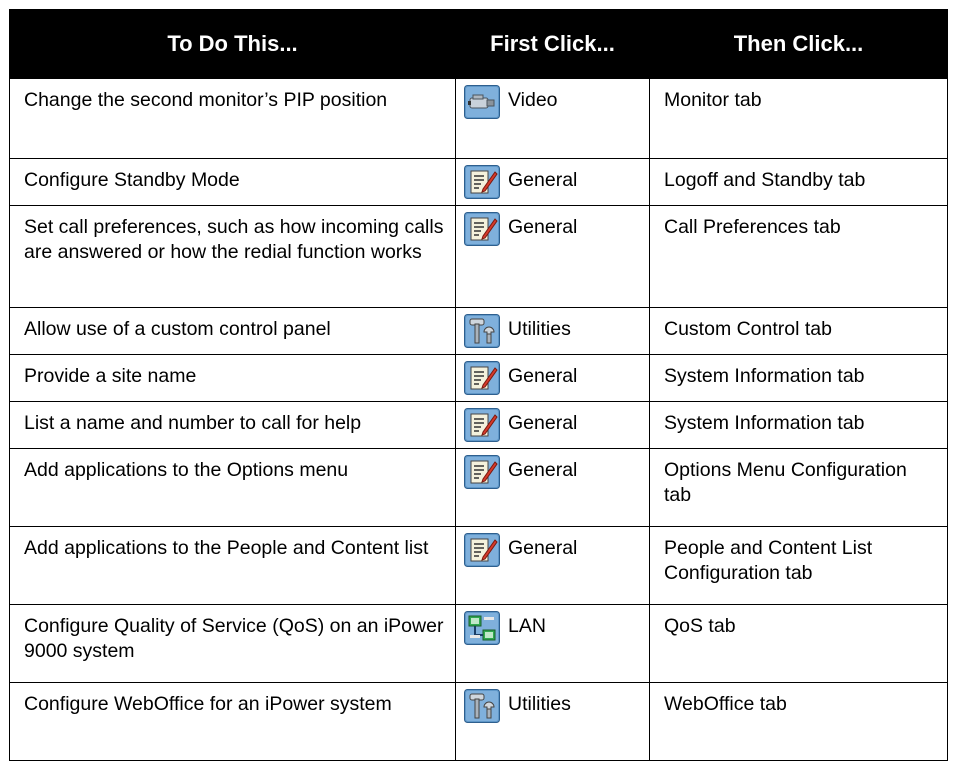 Image resolution: width=958 pixels, height=761 pixels. I want to click on first-click-label: Video, so click(533, 100).